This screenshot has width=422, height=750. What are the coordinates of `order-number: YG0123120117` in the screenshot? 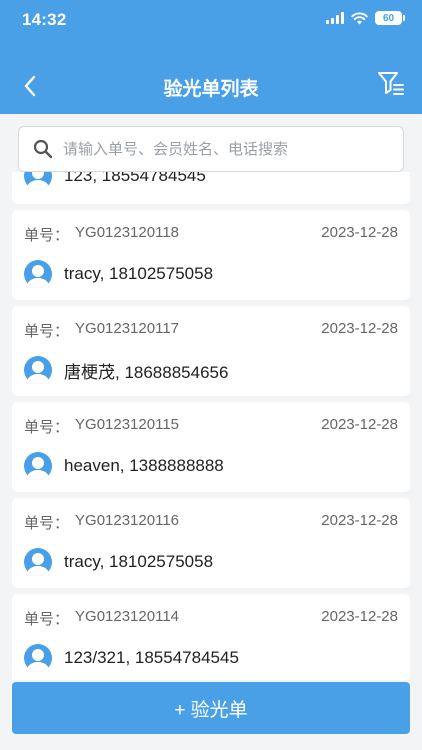 It's located at (127, 328).